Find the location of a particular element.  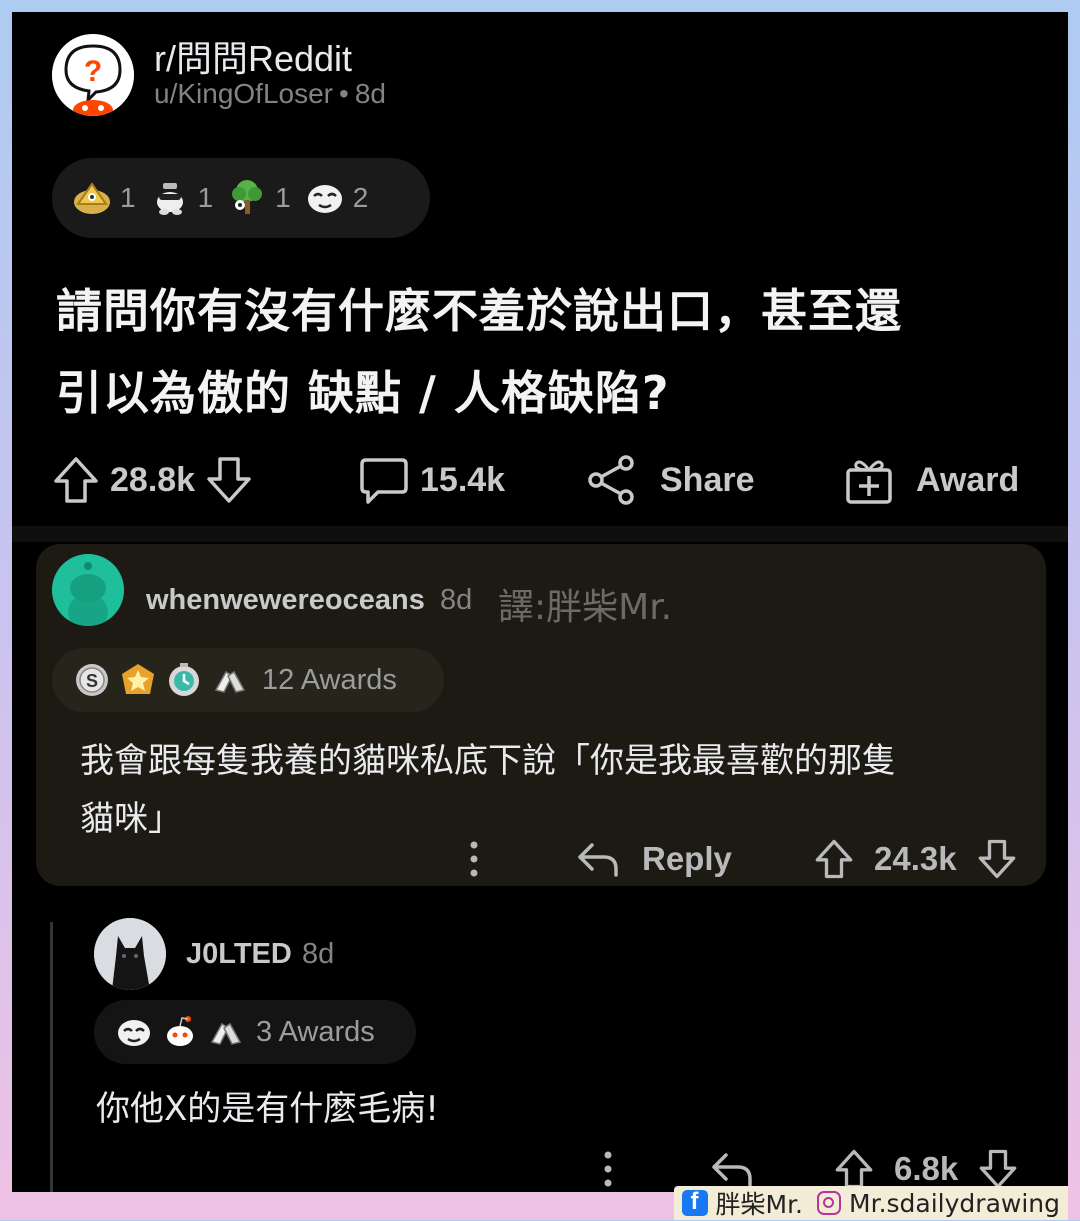

comment-body: 我會跟每隻我養的貓咪私底下說「你是我最喜歡的那隻 貓咪」 is located at coordinates (555, 790).